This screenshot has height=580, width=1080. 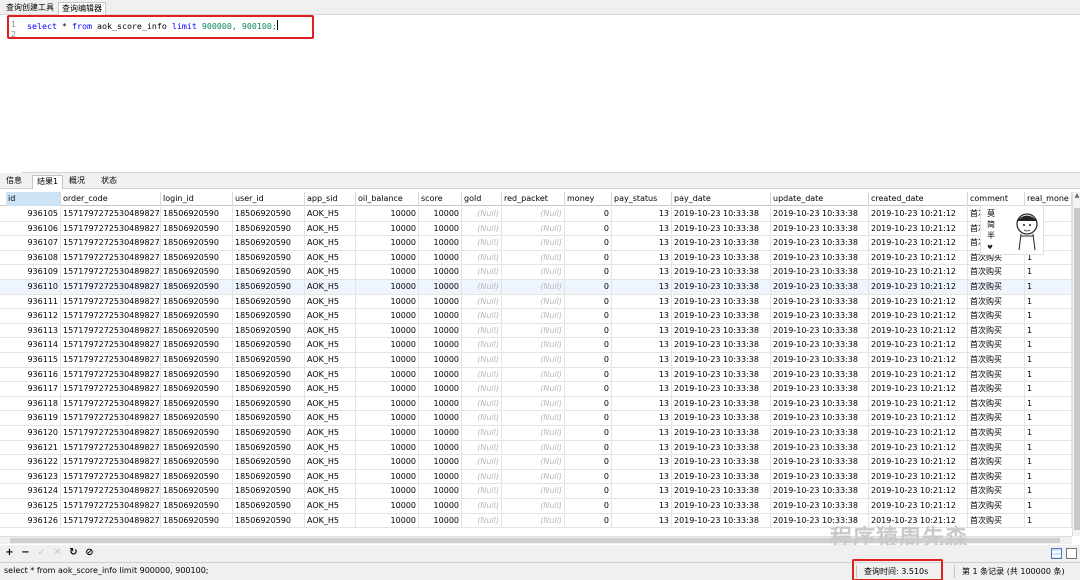 What do you see at coordinates (1077, 369) in the screenshot?
I see `vertical-scroll-thumb` at bounding box center [1077, 369].